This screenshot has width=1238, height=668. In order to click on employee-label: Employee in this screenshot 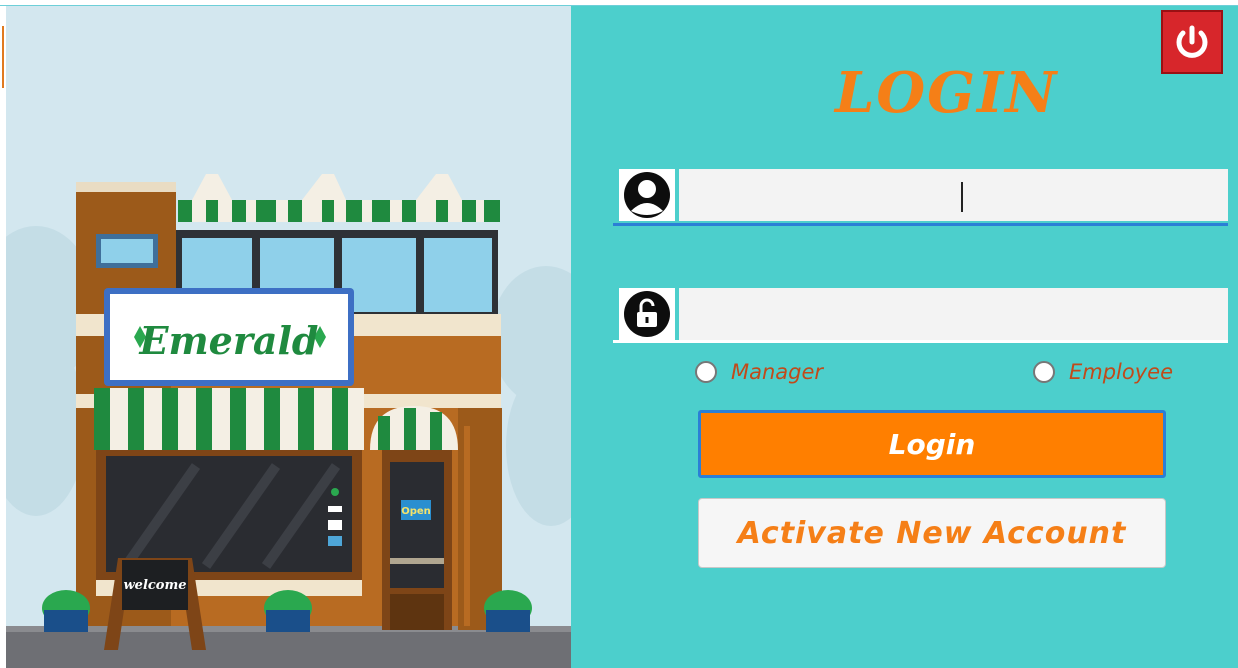, I will do `click(1121, 372)`.